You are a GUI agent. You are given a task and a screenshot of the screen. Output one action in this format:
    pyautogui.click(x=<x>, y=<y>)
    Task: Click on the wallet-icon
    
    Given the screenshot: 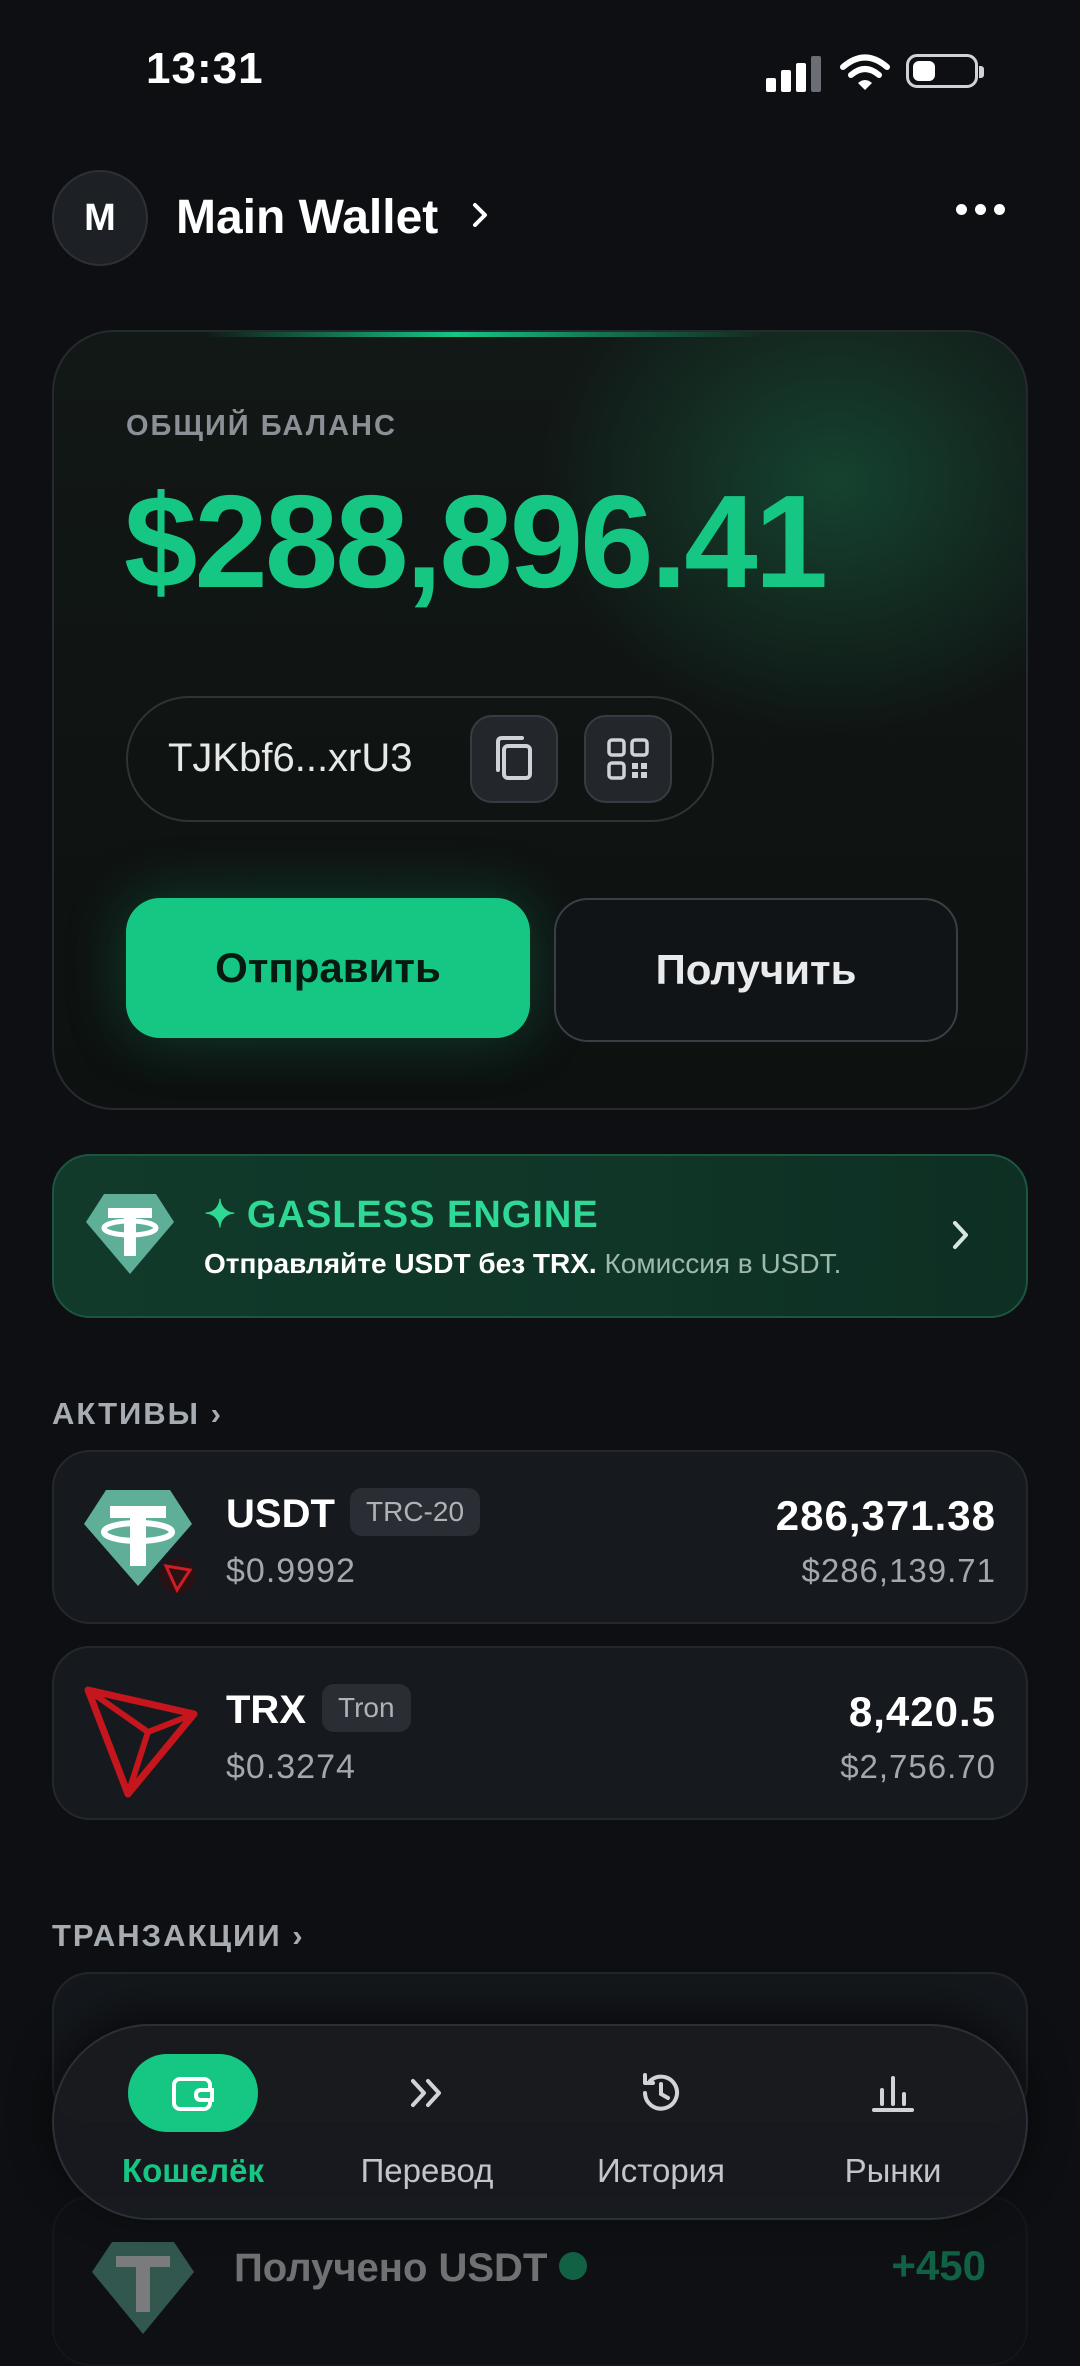 What is the action you would take?
    pyautogui.click(x=193, y=2094)
    